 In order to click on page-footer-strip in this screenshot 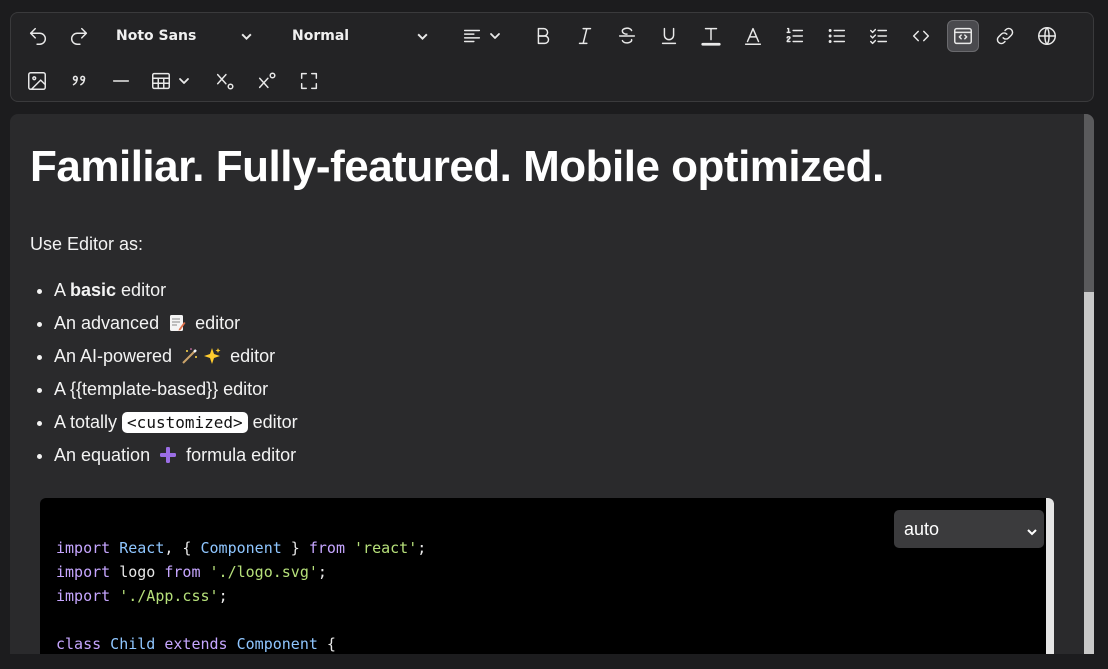, I will do `click(554, 661)`.